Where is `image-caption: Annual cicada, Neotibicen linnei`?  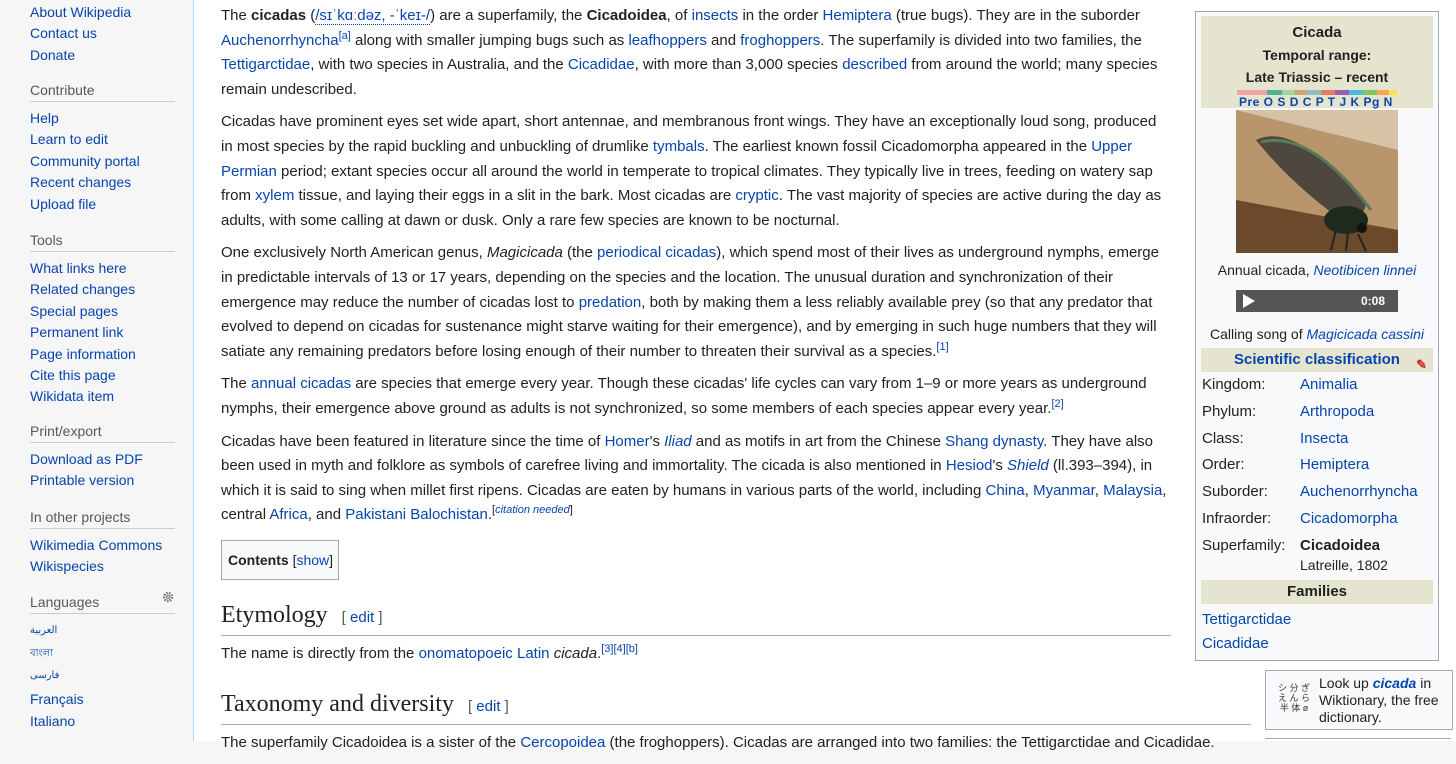
image-caption: Annual cicada, Neotibicen linnei is located at coordinates (1317, 270).